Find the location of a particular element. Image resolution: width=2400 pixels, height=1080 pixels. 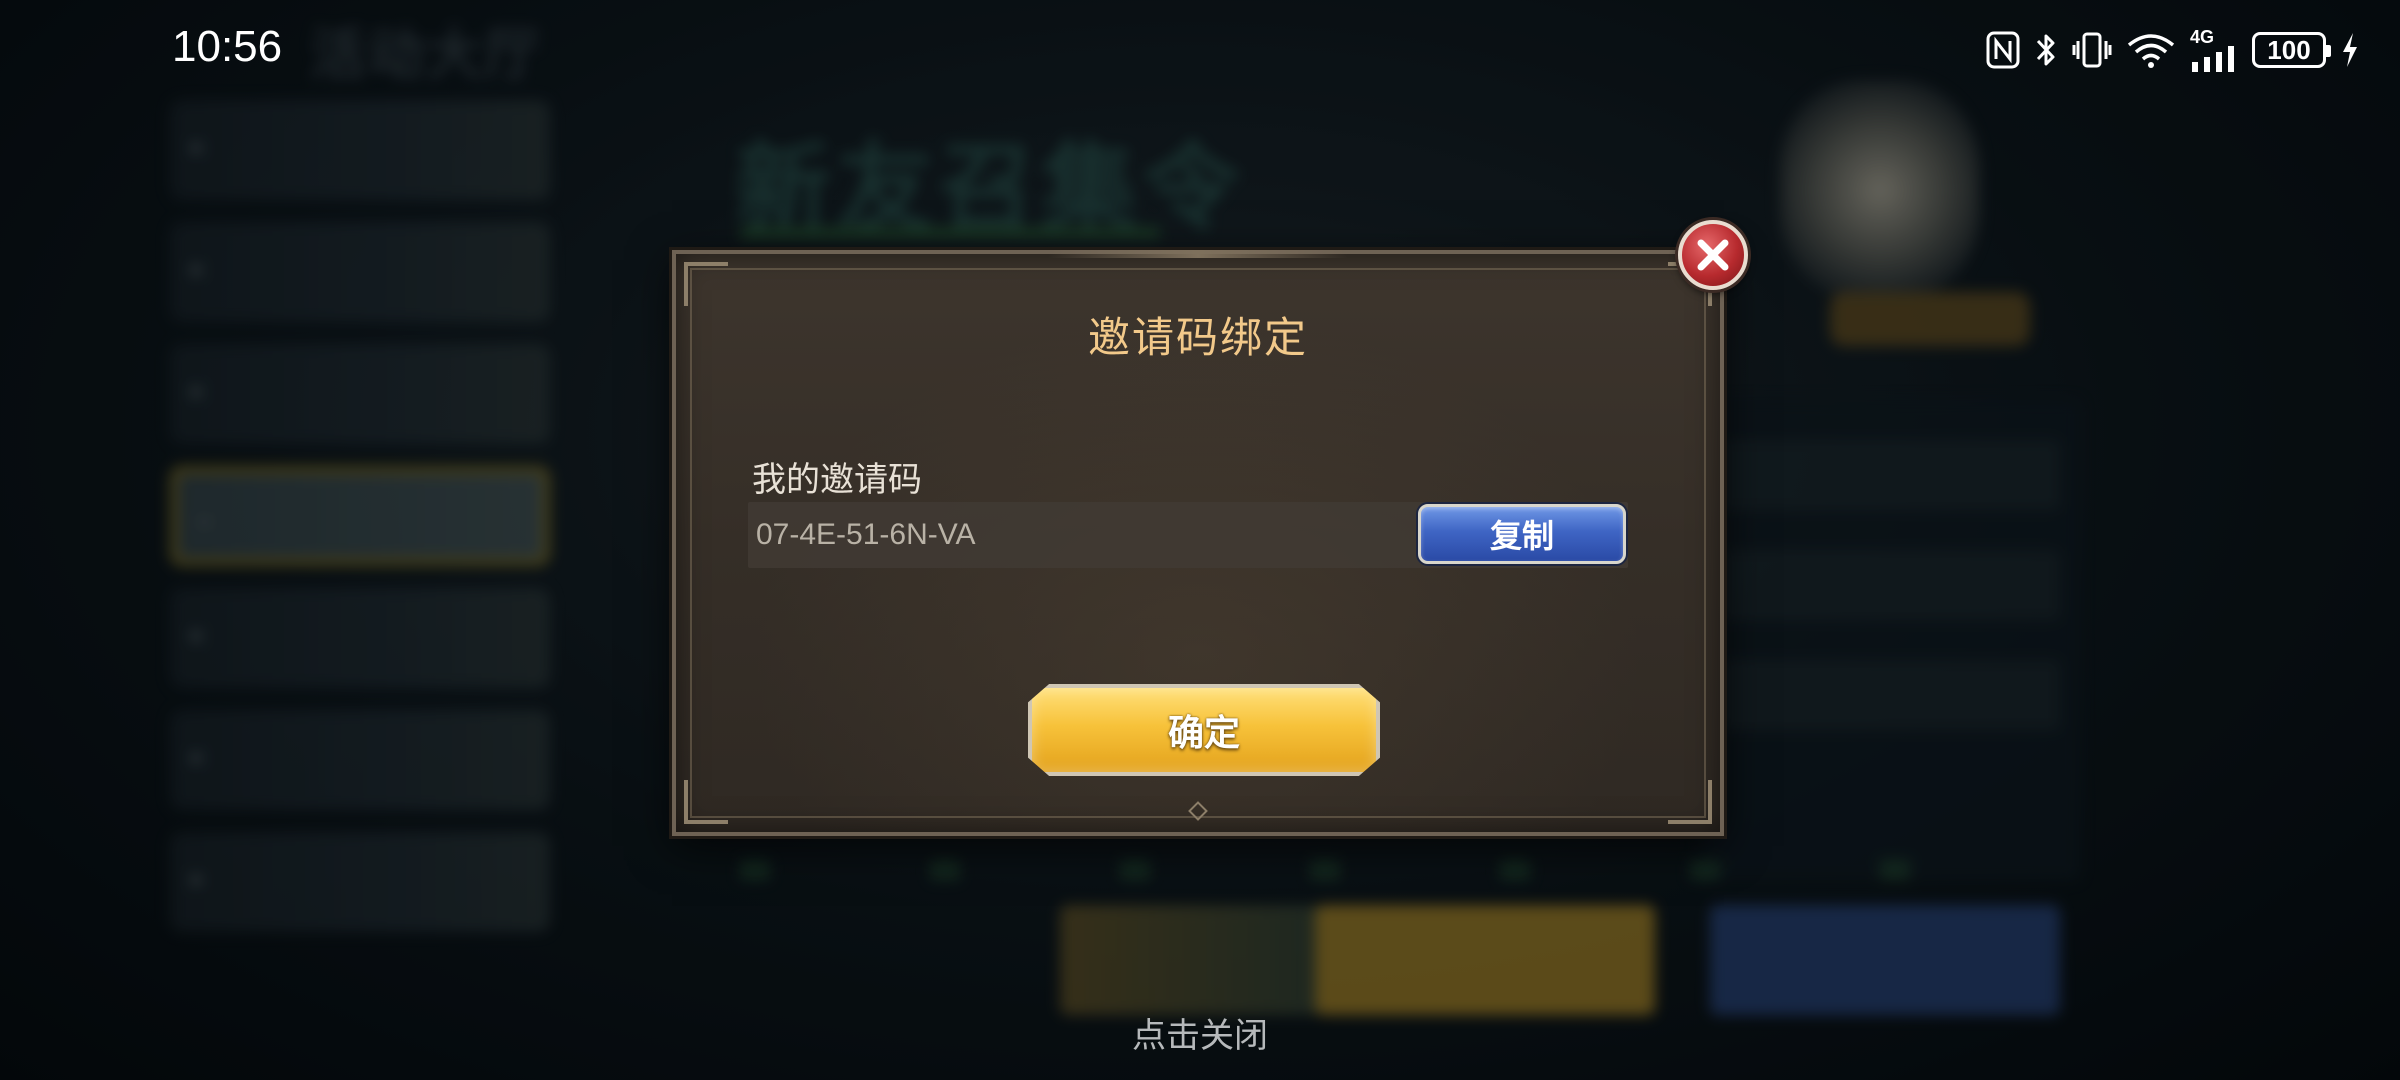

copy-button: 复制 is located at coordinates (1522, 534).